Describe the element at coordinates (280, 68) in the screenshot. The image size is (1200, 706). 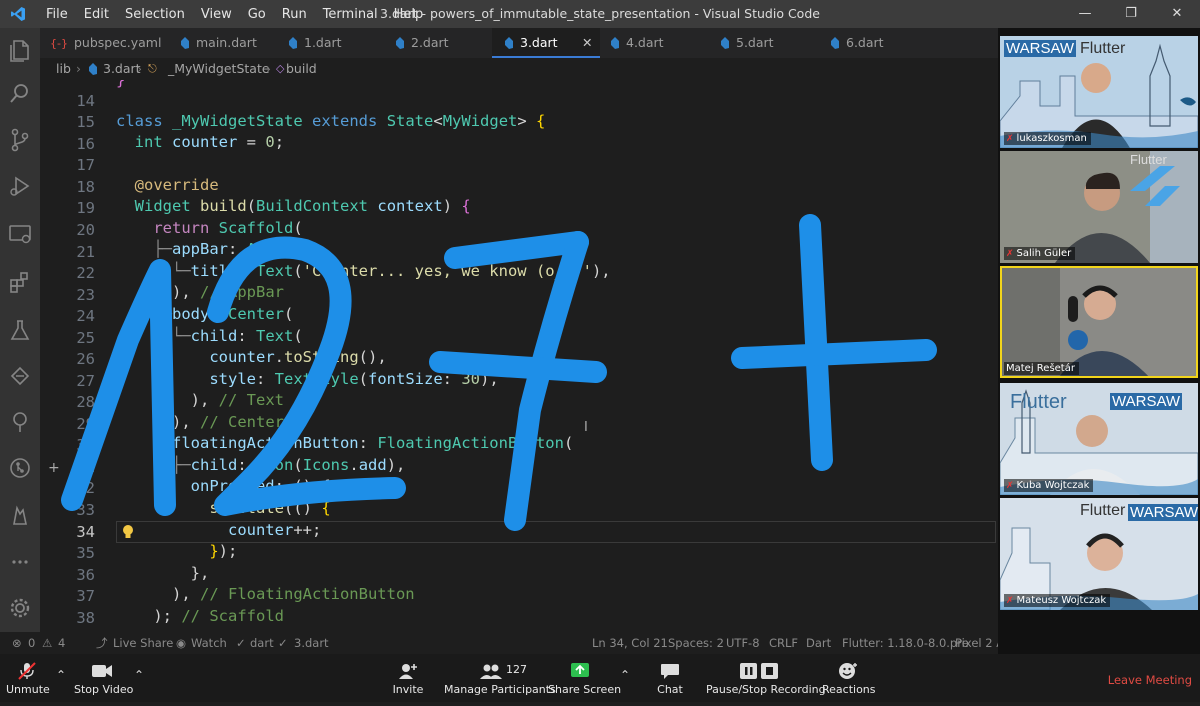
I see `method-icon: ◇` at that location.